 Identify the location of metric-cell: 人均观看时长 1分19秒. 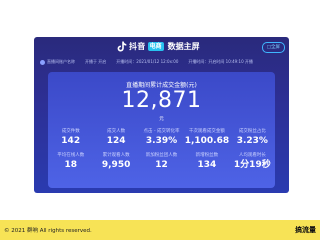
(252, 162).